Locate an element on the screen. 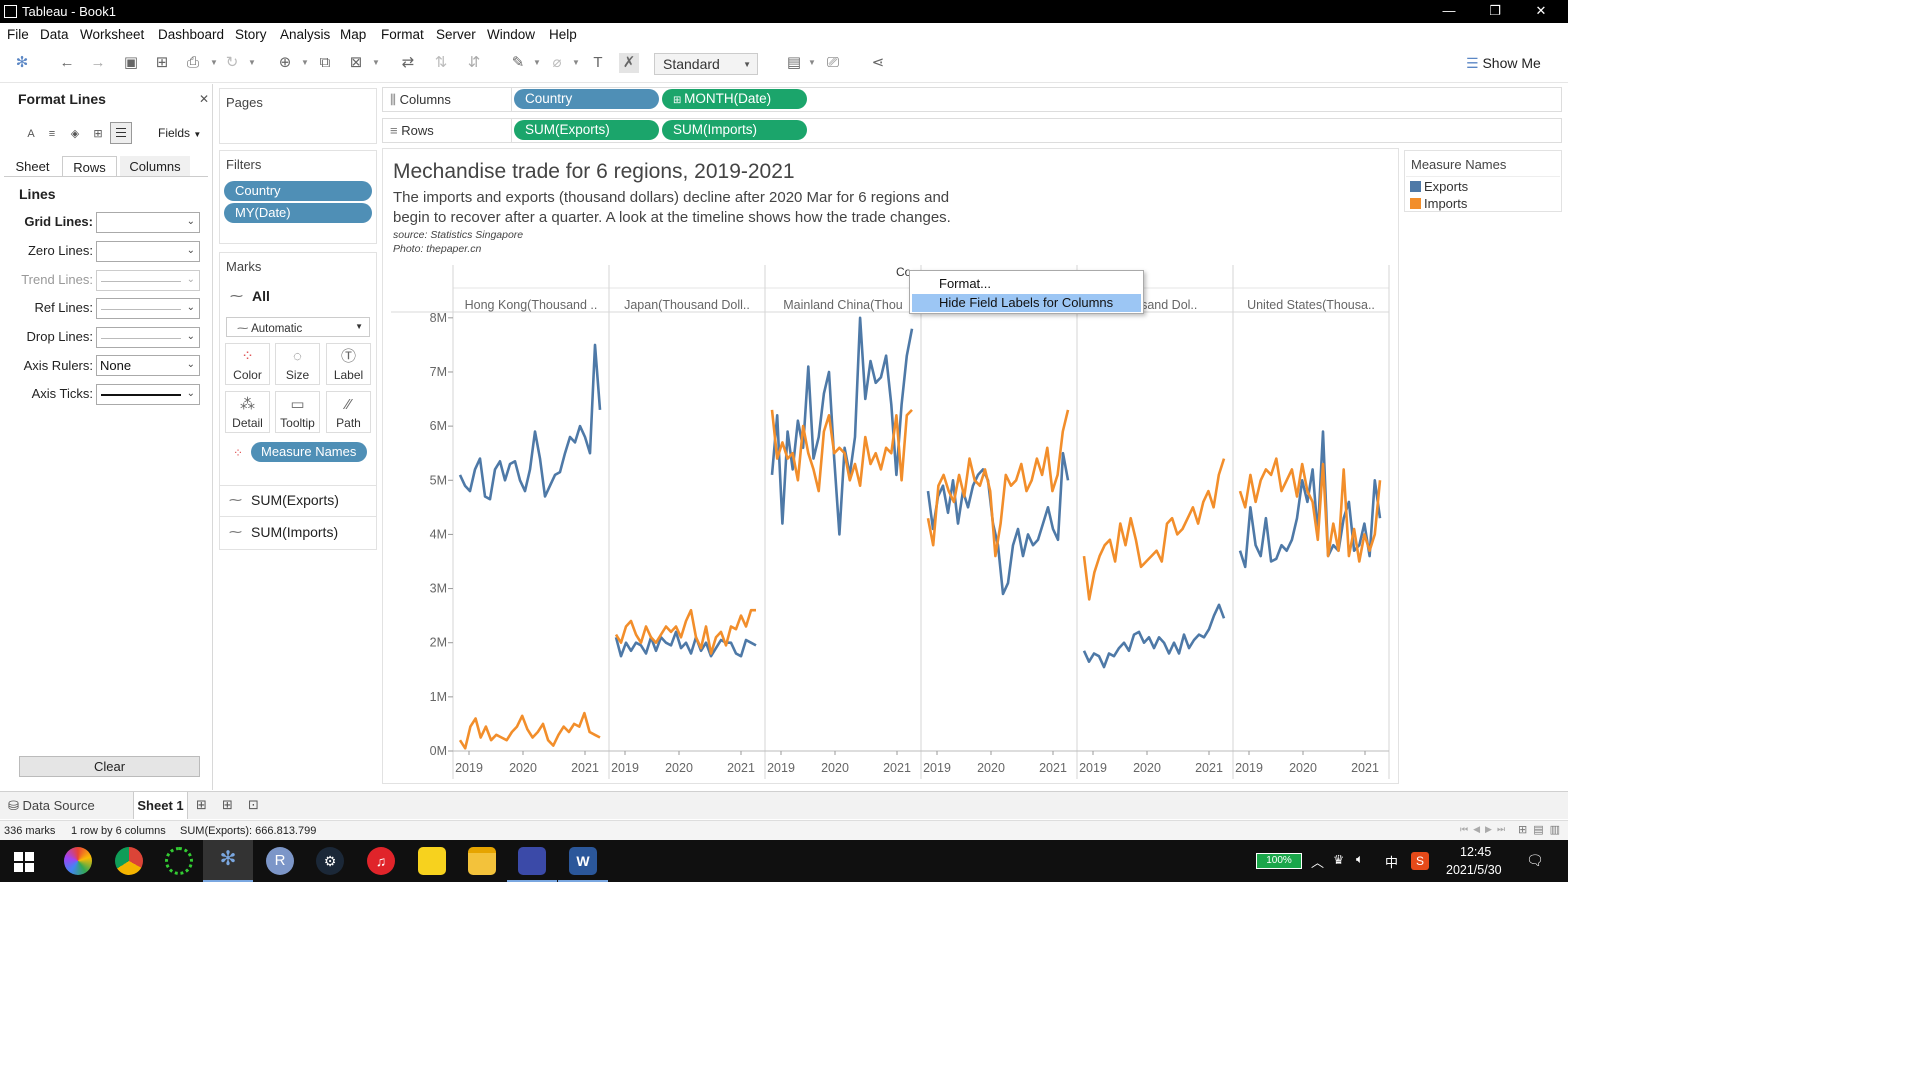 The width and height of the screenshot is (1920, 1080). menu-map: Map is located at coordinates (353, 34).